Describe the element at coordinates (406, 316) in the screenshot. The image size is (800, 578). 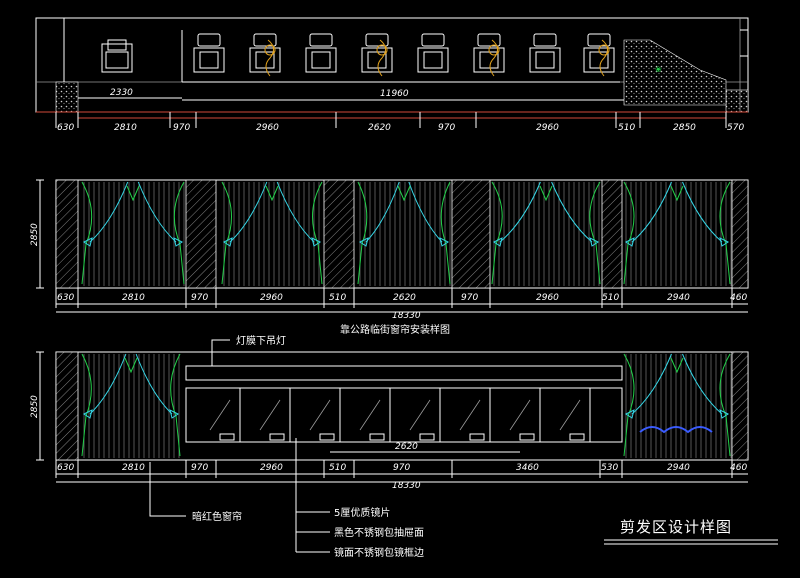
I see `elev1-total-dim: 18330` at that location.